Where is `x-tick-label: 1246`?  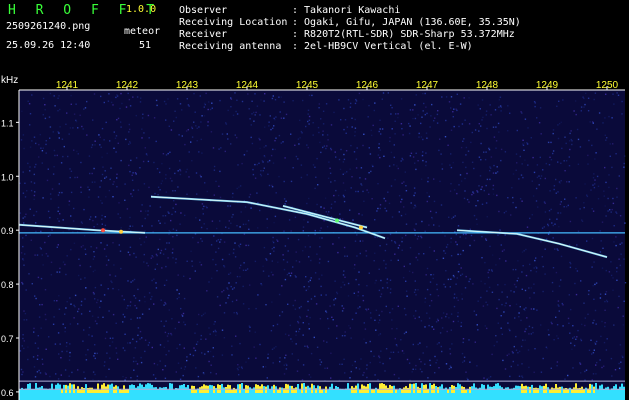 x-tick-label: 1246 is located at coordinates (367, 85).